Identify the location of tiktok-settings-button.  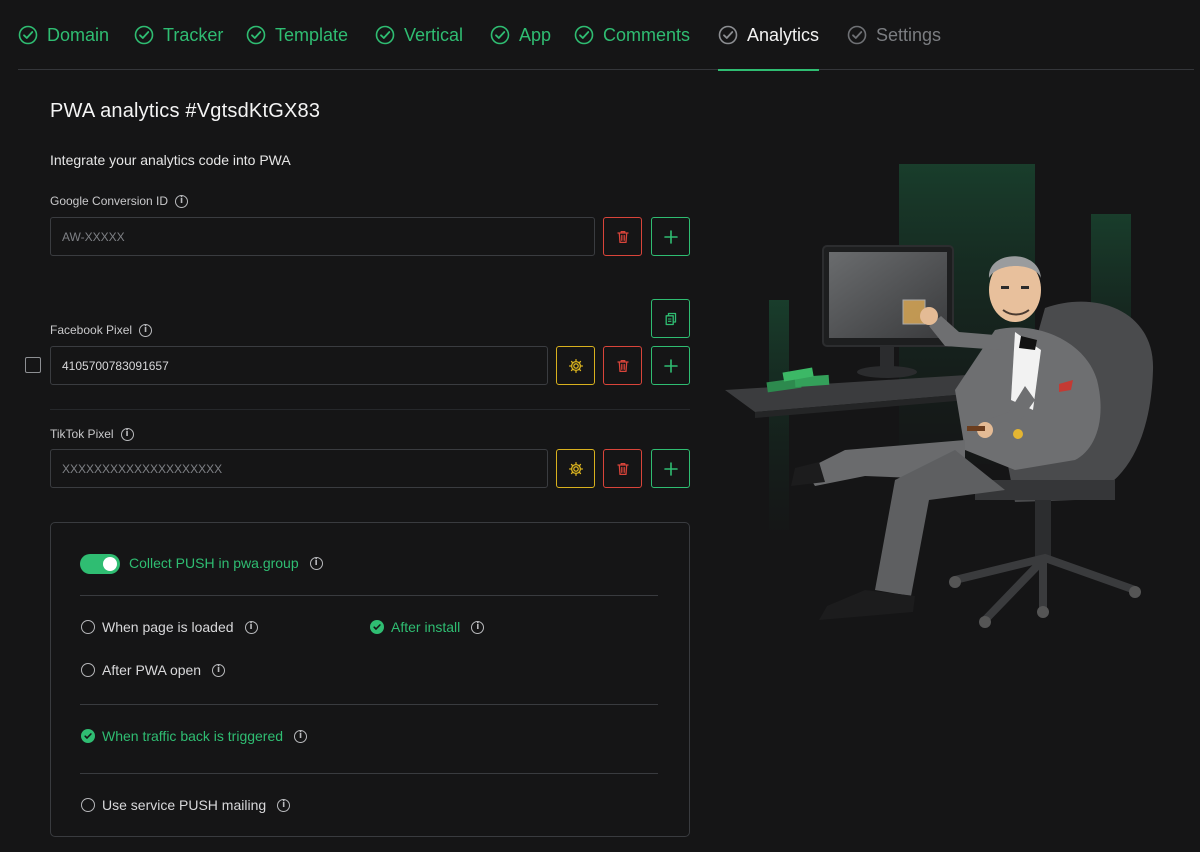
(575, 468).